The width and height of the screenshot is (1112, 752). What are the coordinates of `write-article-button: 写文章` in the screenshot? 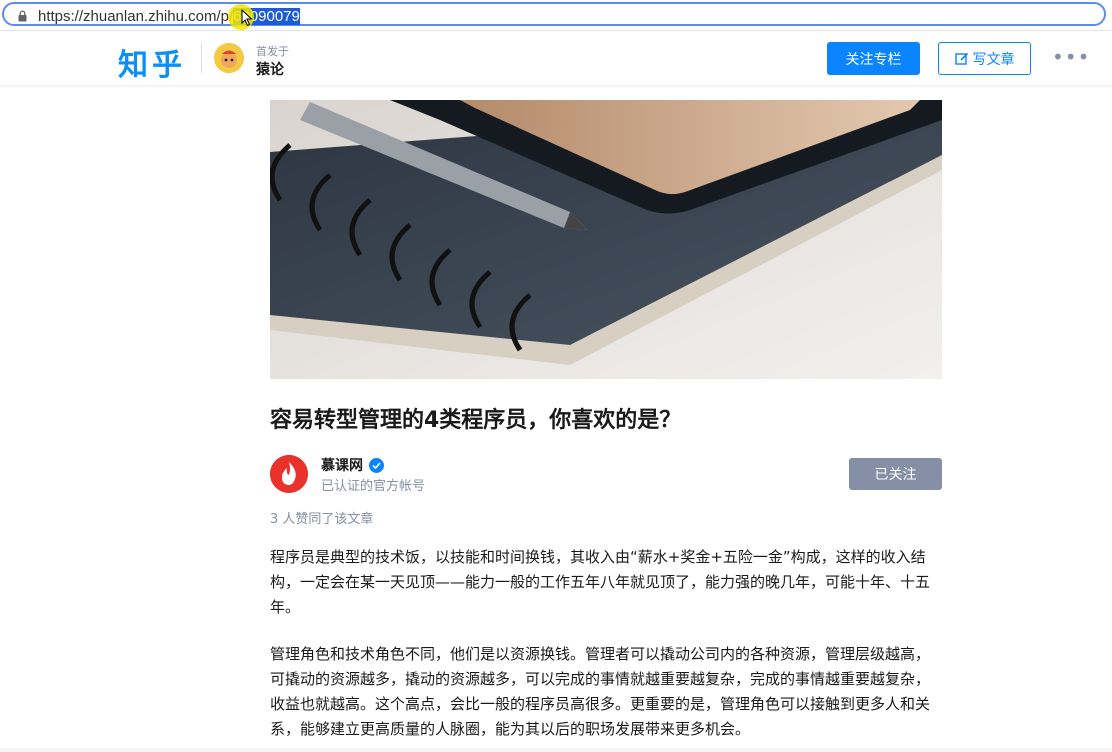 It's located at (984, 58).